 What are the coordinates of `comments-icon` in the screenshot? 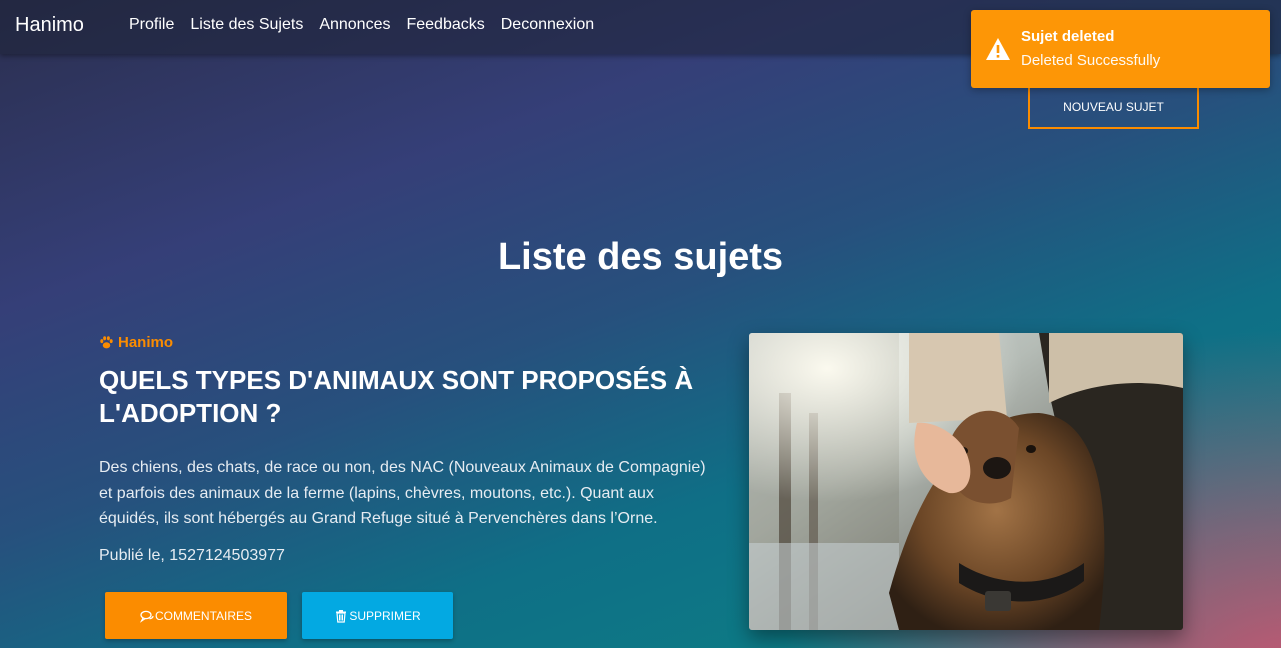 It's located at (146, 616).